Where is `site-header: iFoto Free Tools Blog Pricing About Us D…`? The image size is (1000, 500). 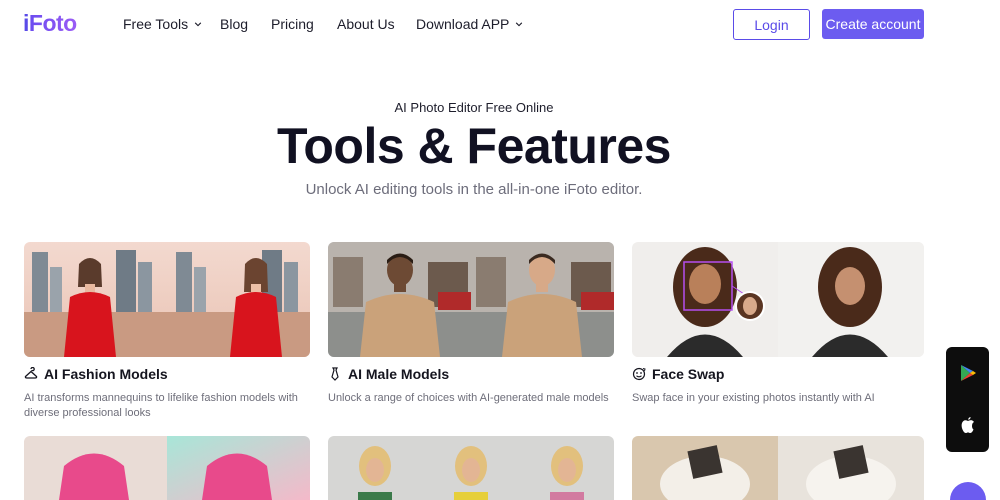 site-header: iFoto Free Tools Blog Pricing About Us D… is located at coordinates (500, 24).